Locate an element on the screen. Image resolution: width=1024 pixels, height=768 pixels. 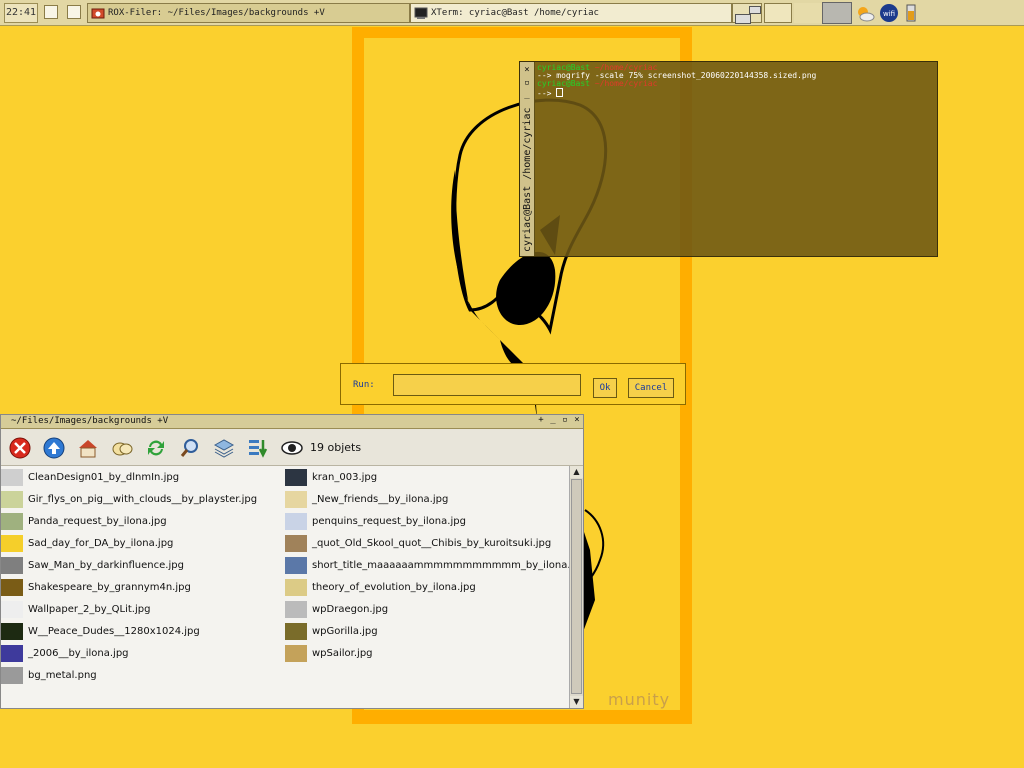
svg-text: wifi is located at coordinates (889, 14).